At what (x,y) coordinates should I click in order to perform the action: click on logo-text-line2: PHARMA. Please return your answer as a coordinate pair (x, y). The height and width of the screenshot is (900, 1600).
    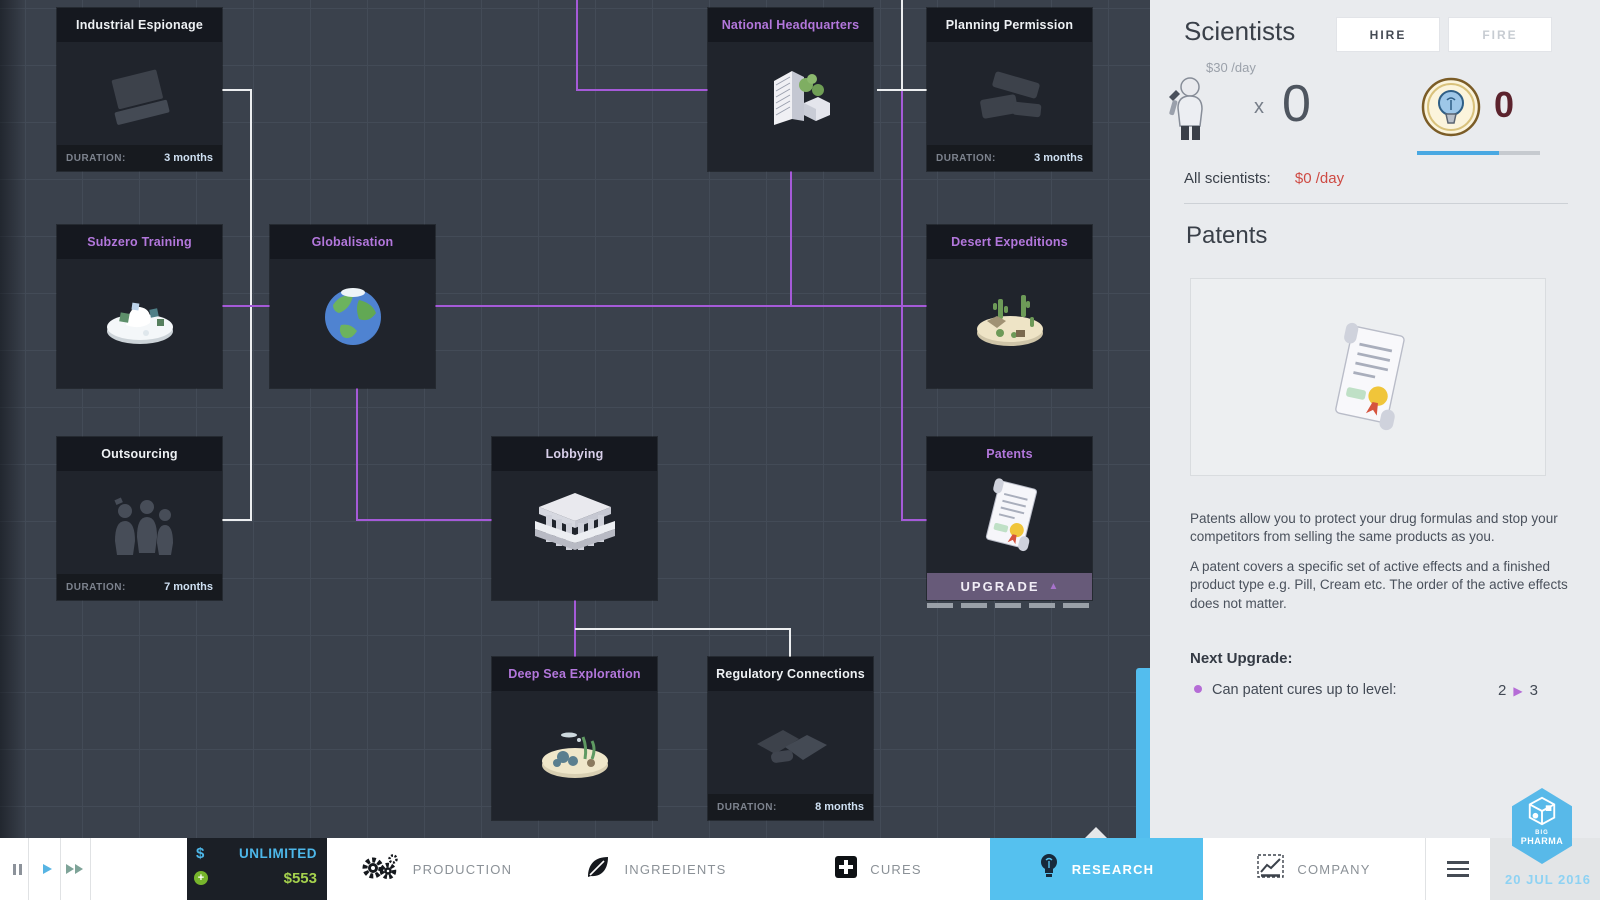
    Looking at the image, I should click on (1542, 841).